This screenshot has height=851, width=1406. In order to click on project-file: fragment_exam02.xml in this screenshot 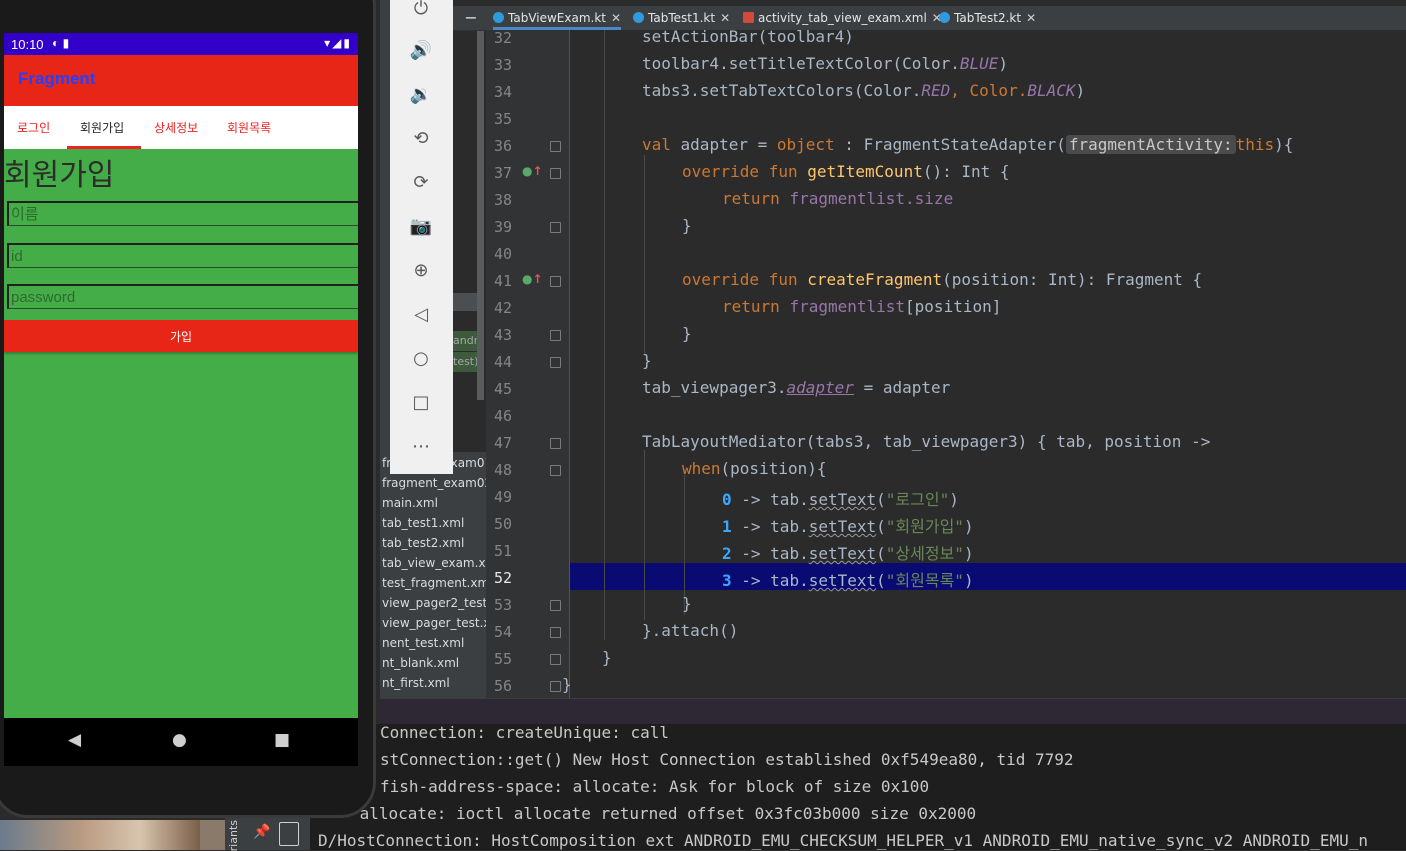, I will do `click(434, 483)`.